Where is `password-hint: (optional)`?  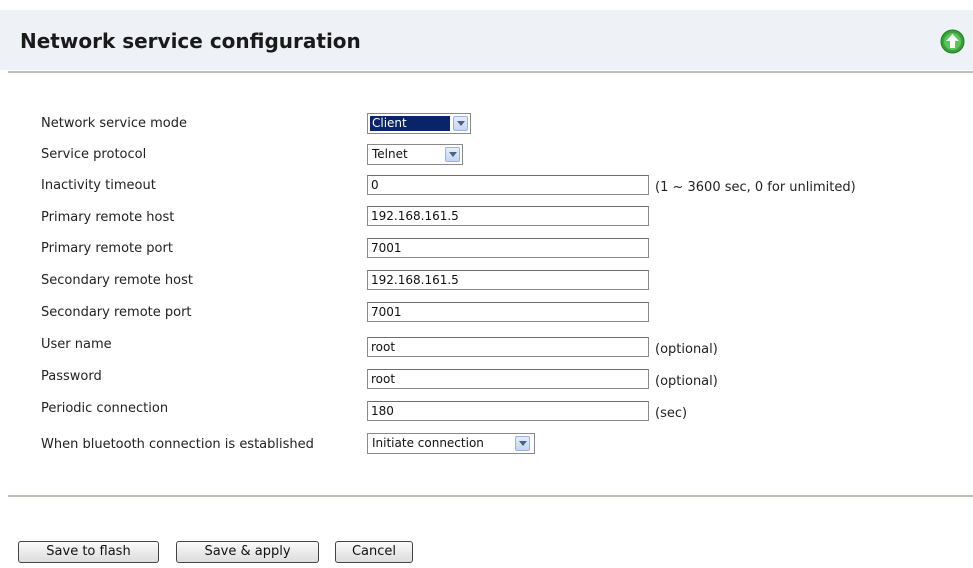 password-hint: (optional) is located at coordinates (686, 381).